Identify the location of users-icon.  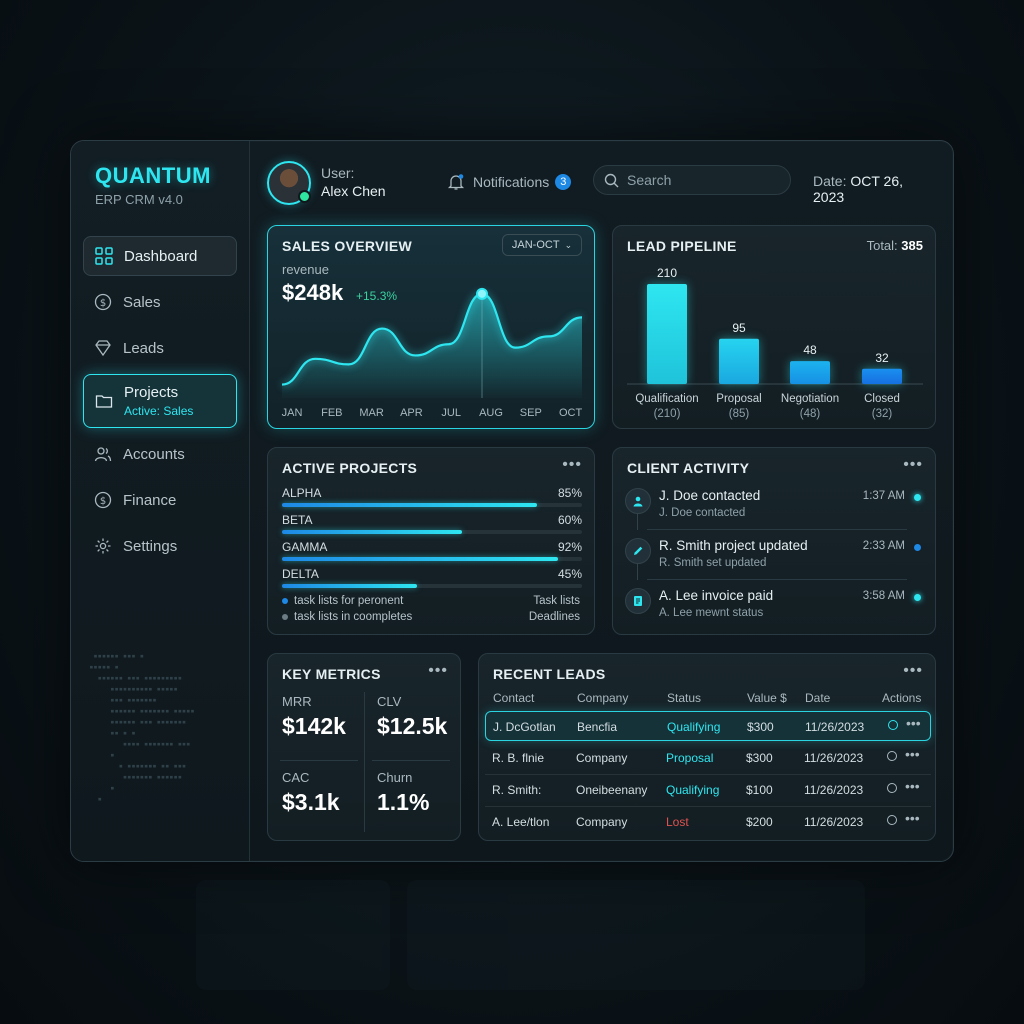
(103, 454).